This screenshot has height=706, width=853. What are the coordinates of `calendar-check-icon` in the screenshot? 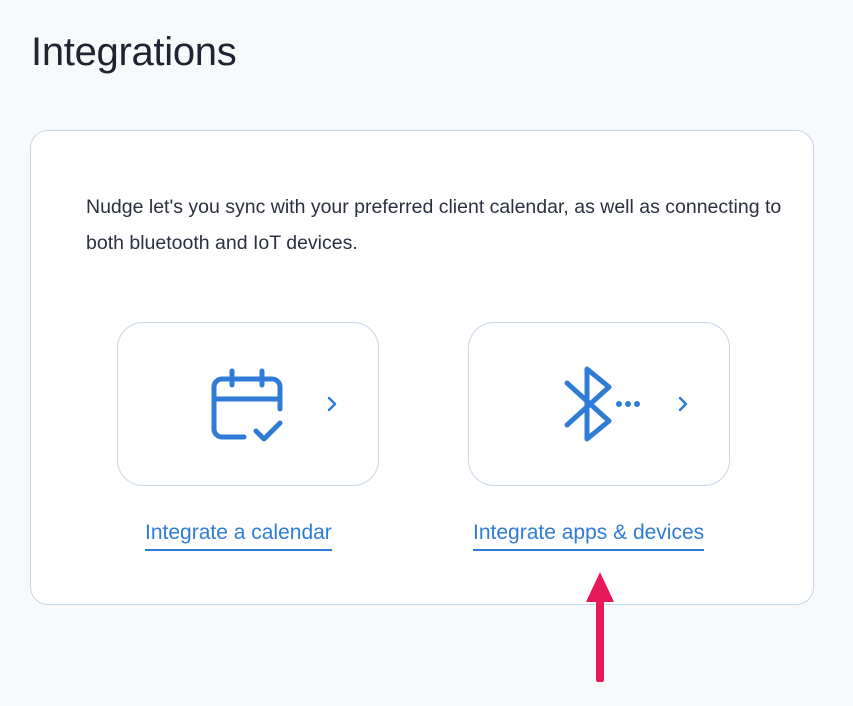 It's located at (247, 405).